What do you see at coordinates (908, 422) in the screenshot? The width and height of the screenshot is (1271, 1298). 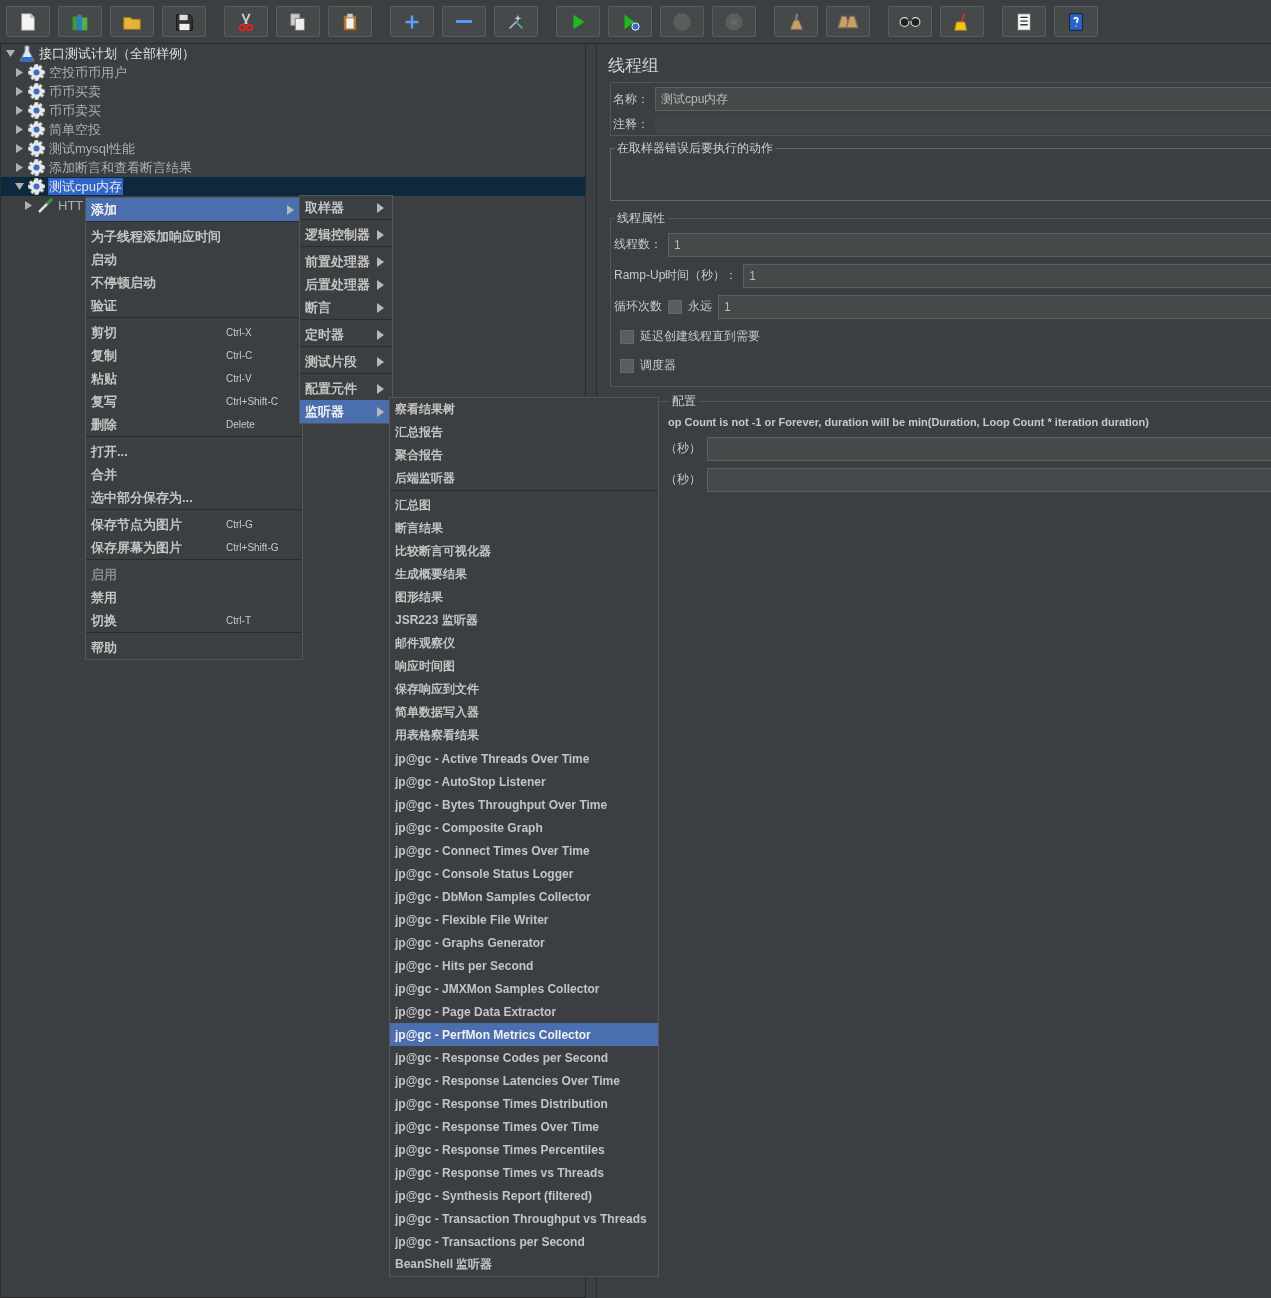 I see `hint-text: op Count is not -1 or Forever, duration will be min(Duration, Loop Count * iteration duration)` at bounding box center [908, 422].